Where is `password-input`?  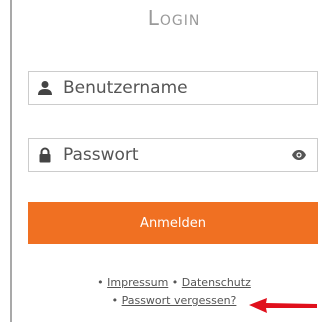 password-input is located at coordinates (178, 155).